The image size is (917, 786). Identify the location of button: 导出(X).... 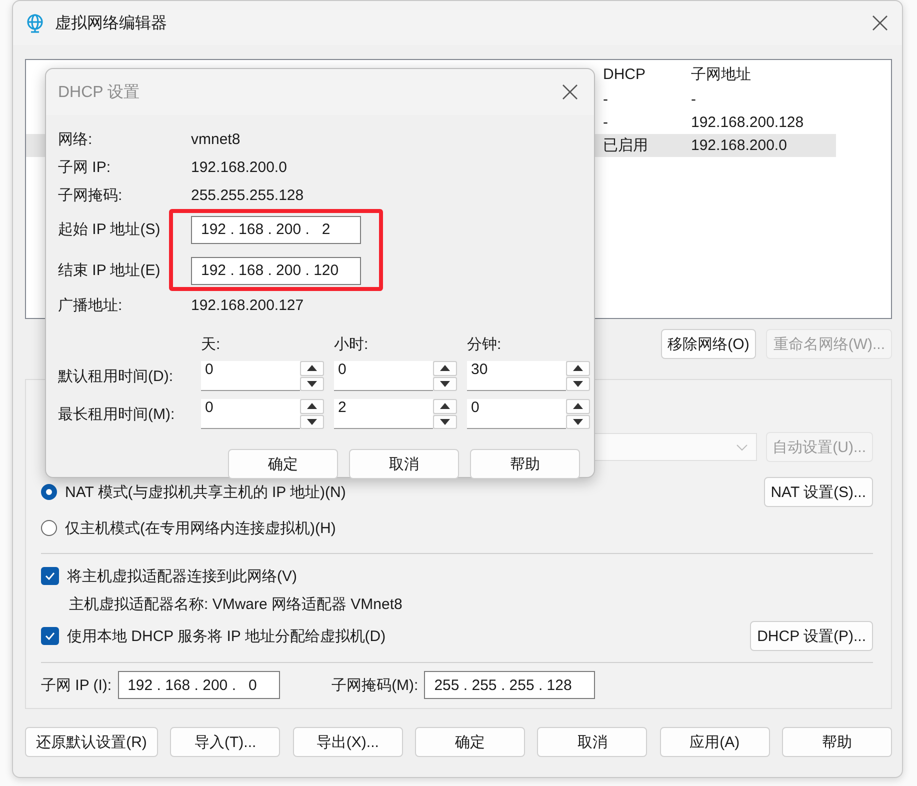
(347, 742).